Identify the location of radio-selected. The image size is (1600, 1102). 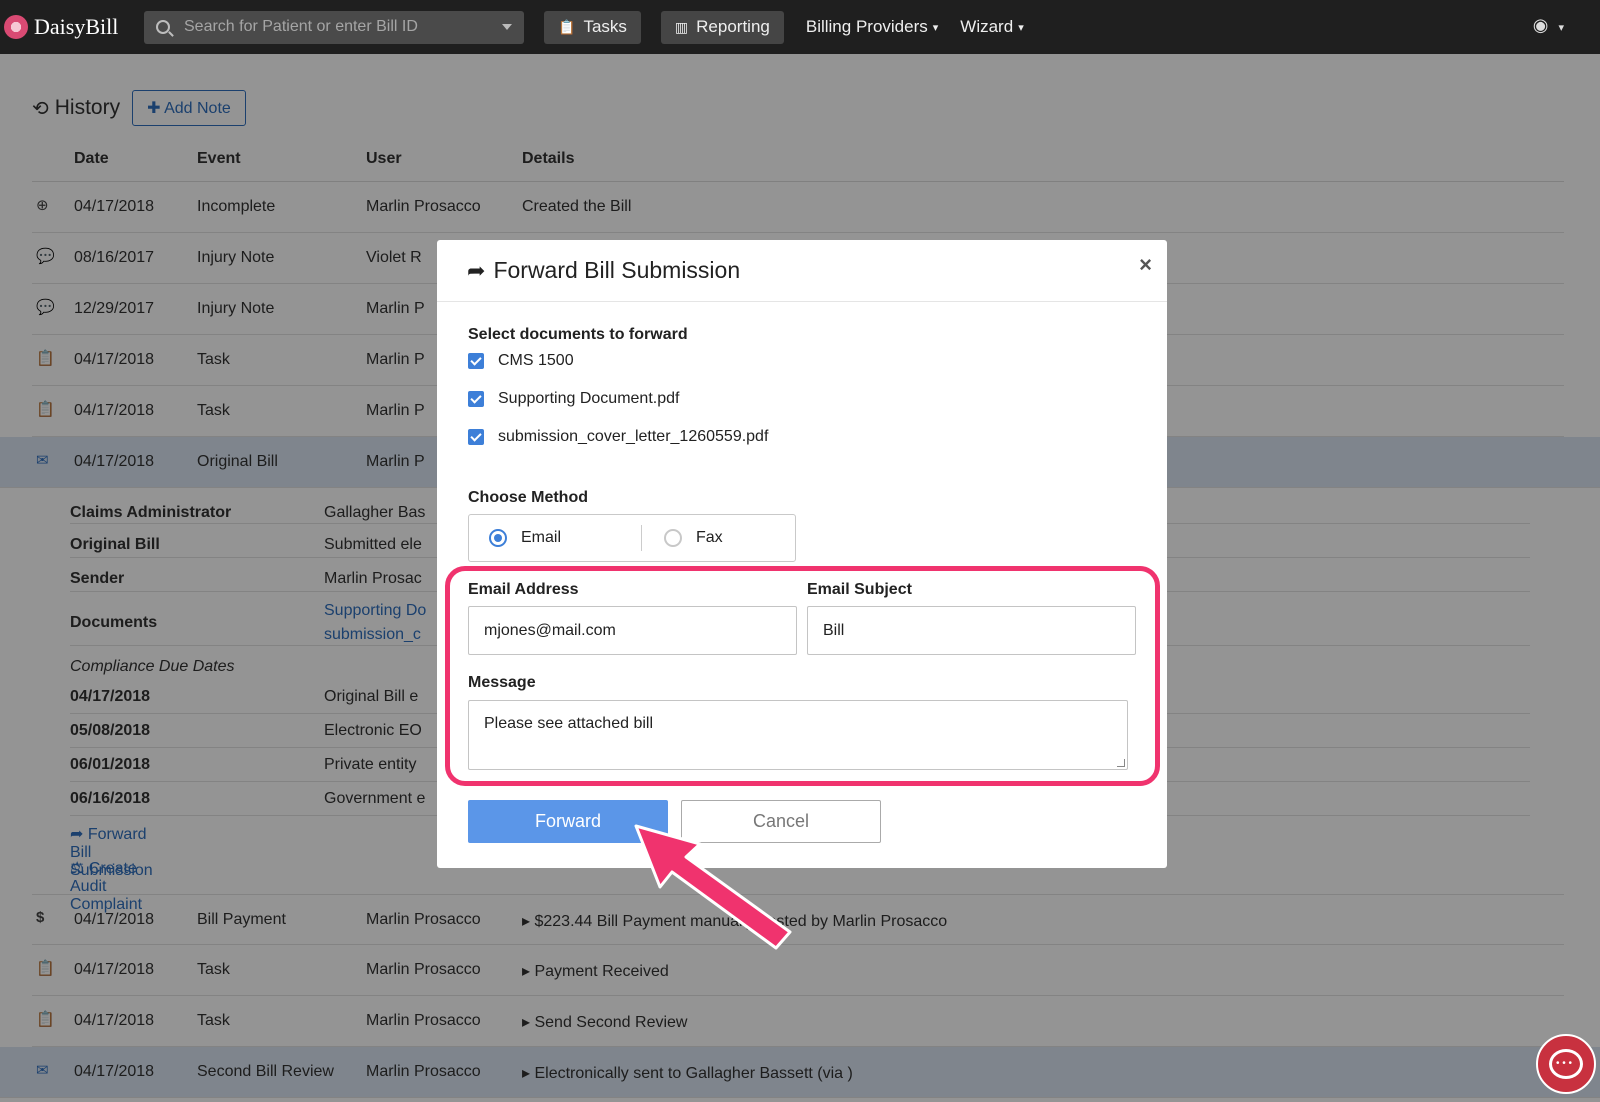
(498, 538).